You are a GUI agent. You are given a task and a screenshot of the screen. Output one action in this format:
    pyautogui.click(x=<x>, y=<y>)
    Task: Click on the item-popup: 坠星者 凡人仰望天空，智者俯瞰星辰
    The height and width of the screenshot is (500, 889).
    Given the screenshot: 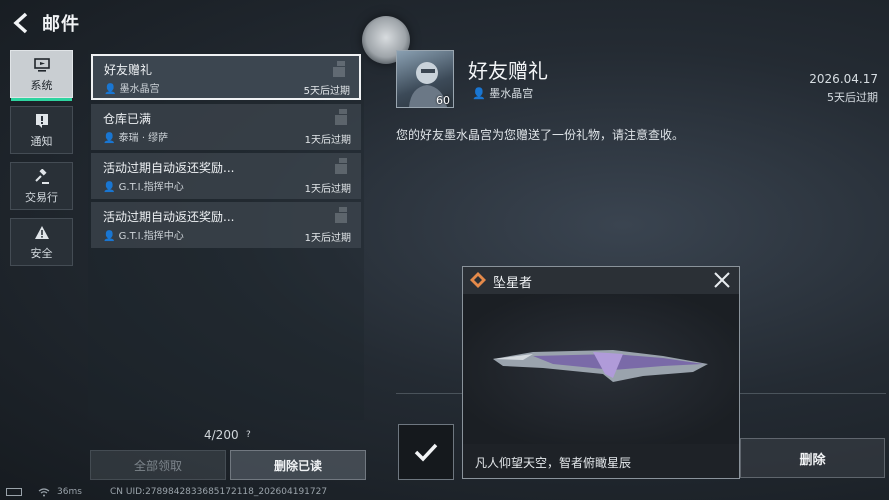 What is the action you would take?
    pyautogui.click(x=601, y=372)
    